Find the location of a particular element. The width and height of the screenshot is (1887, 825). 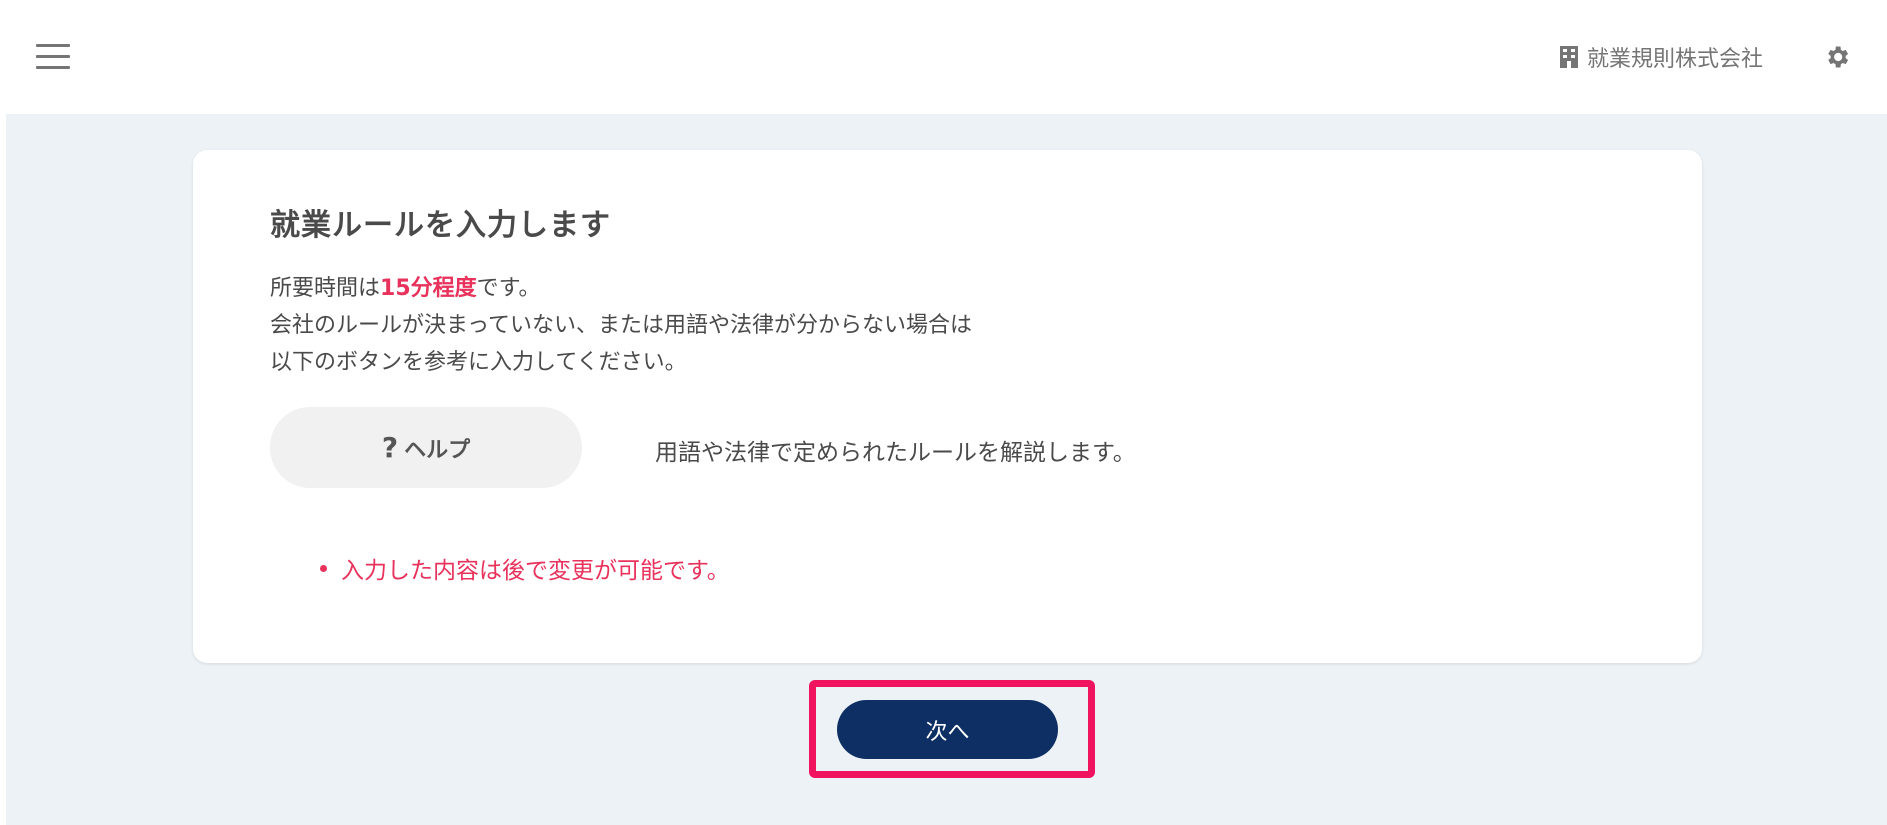

company-name: 就業規則株式会社 is located at coordinates (1674, 59).